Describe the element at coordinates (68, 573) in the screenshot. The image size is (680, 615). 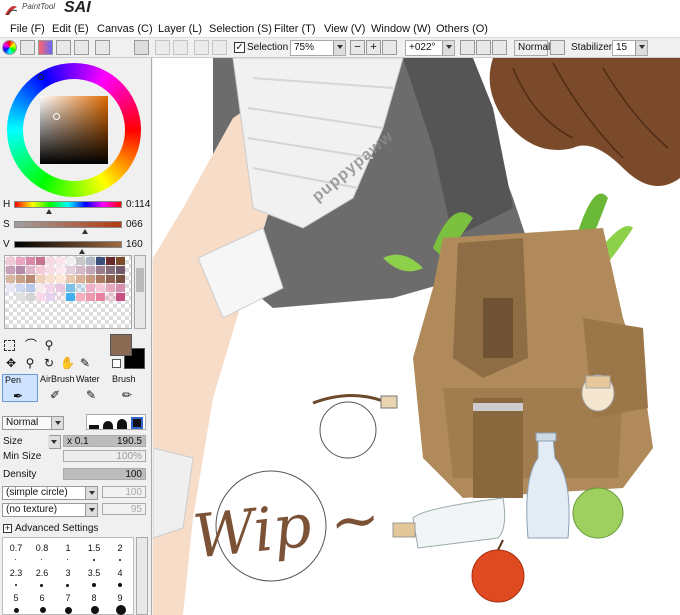
I see `preset-size: 3` at that location.